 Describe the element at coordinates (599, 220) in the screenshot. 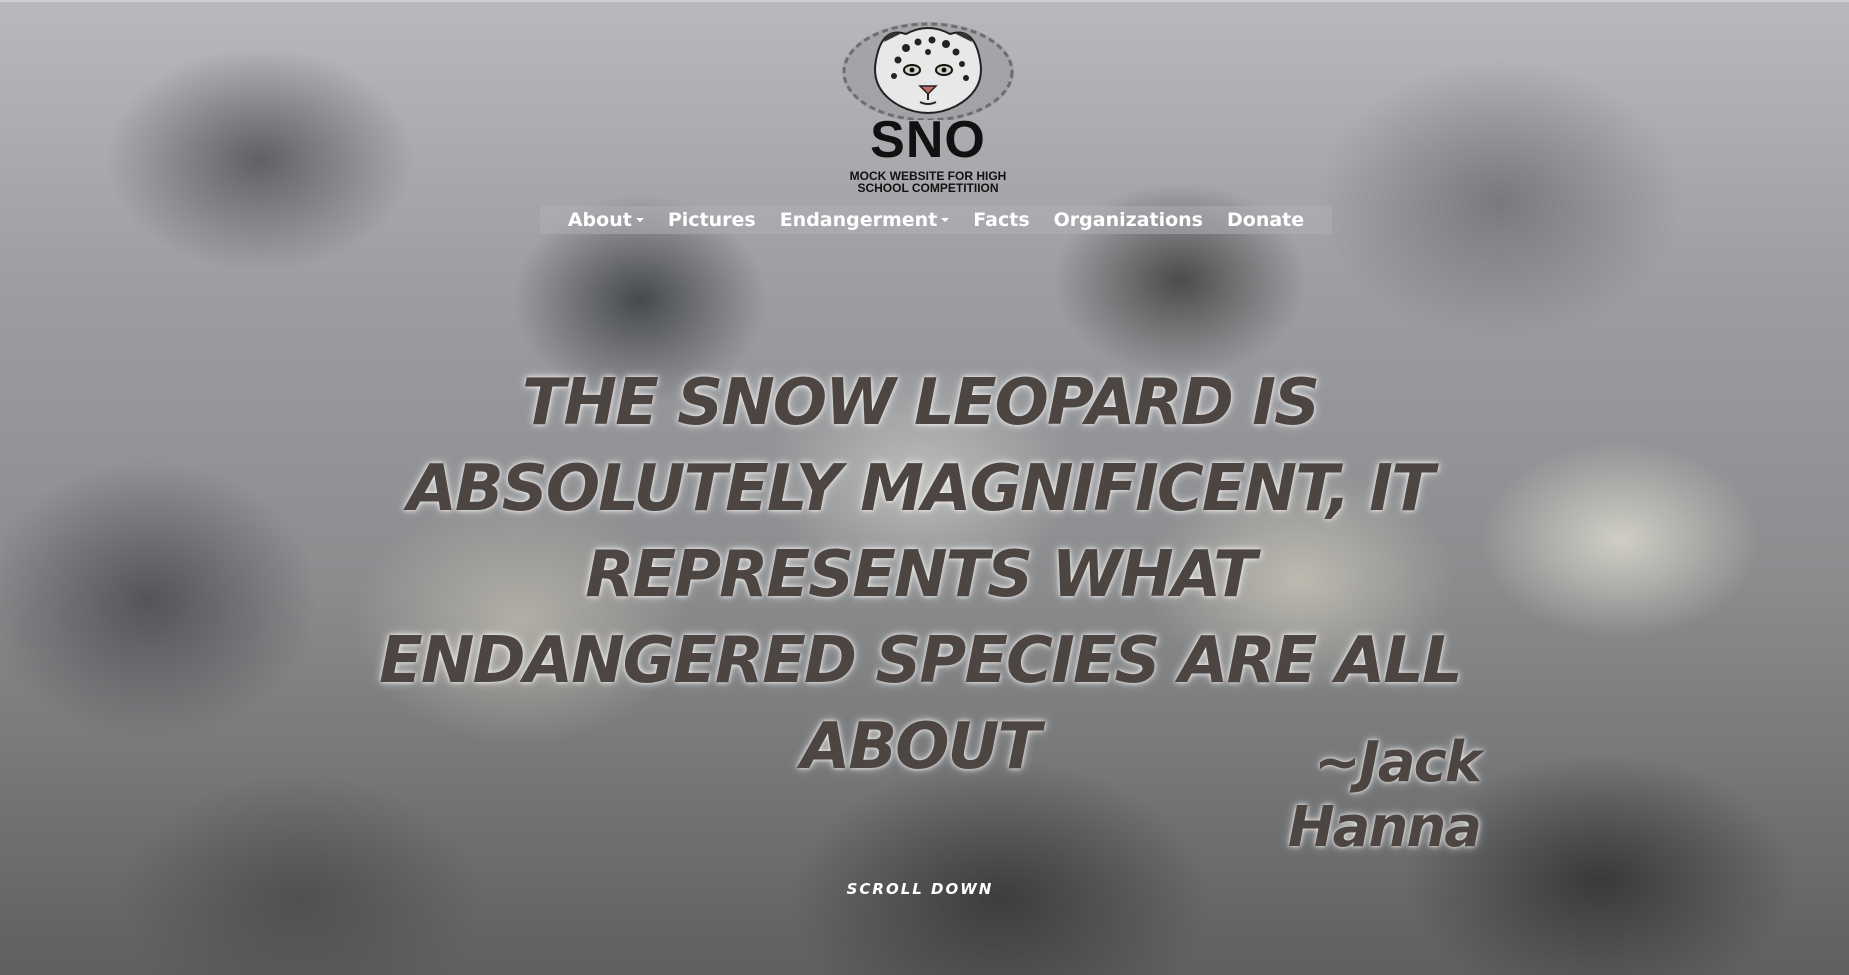

I see `nav-item-label: About` at that location.